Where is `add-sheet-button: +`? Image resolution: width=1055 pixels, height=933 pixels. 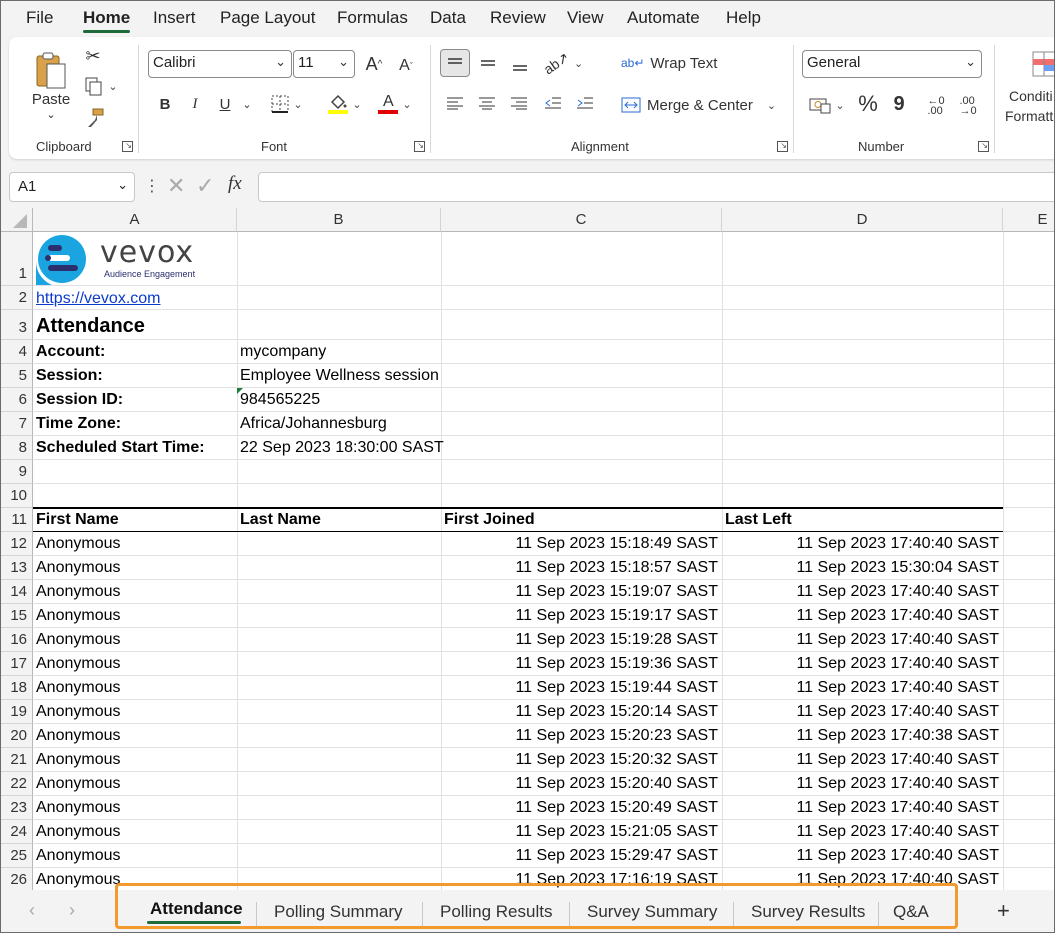 add-sheet-button: + is located at coordinates (1003, 911).